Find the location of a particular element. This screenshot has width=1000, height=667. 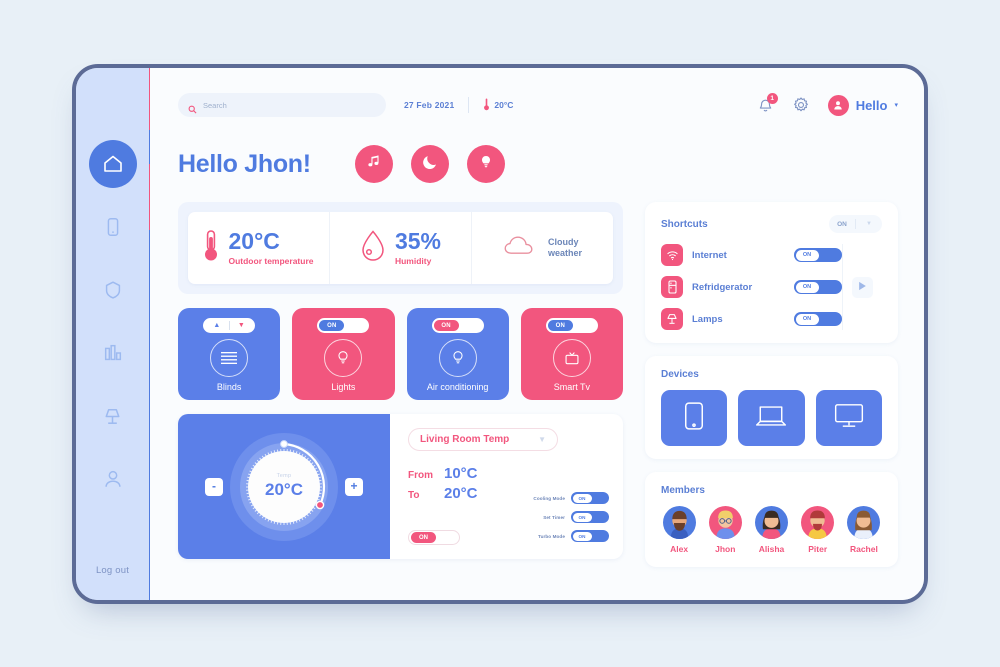

top-bar: 27 Feb 2021 20°C is located at coordinates (538, 105).